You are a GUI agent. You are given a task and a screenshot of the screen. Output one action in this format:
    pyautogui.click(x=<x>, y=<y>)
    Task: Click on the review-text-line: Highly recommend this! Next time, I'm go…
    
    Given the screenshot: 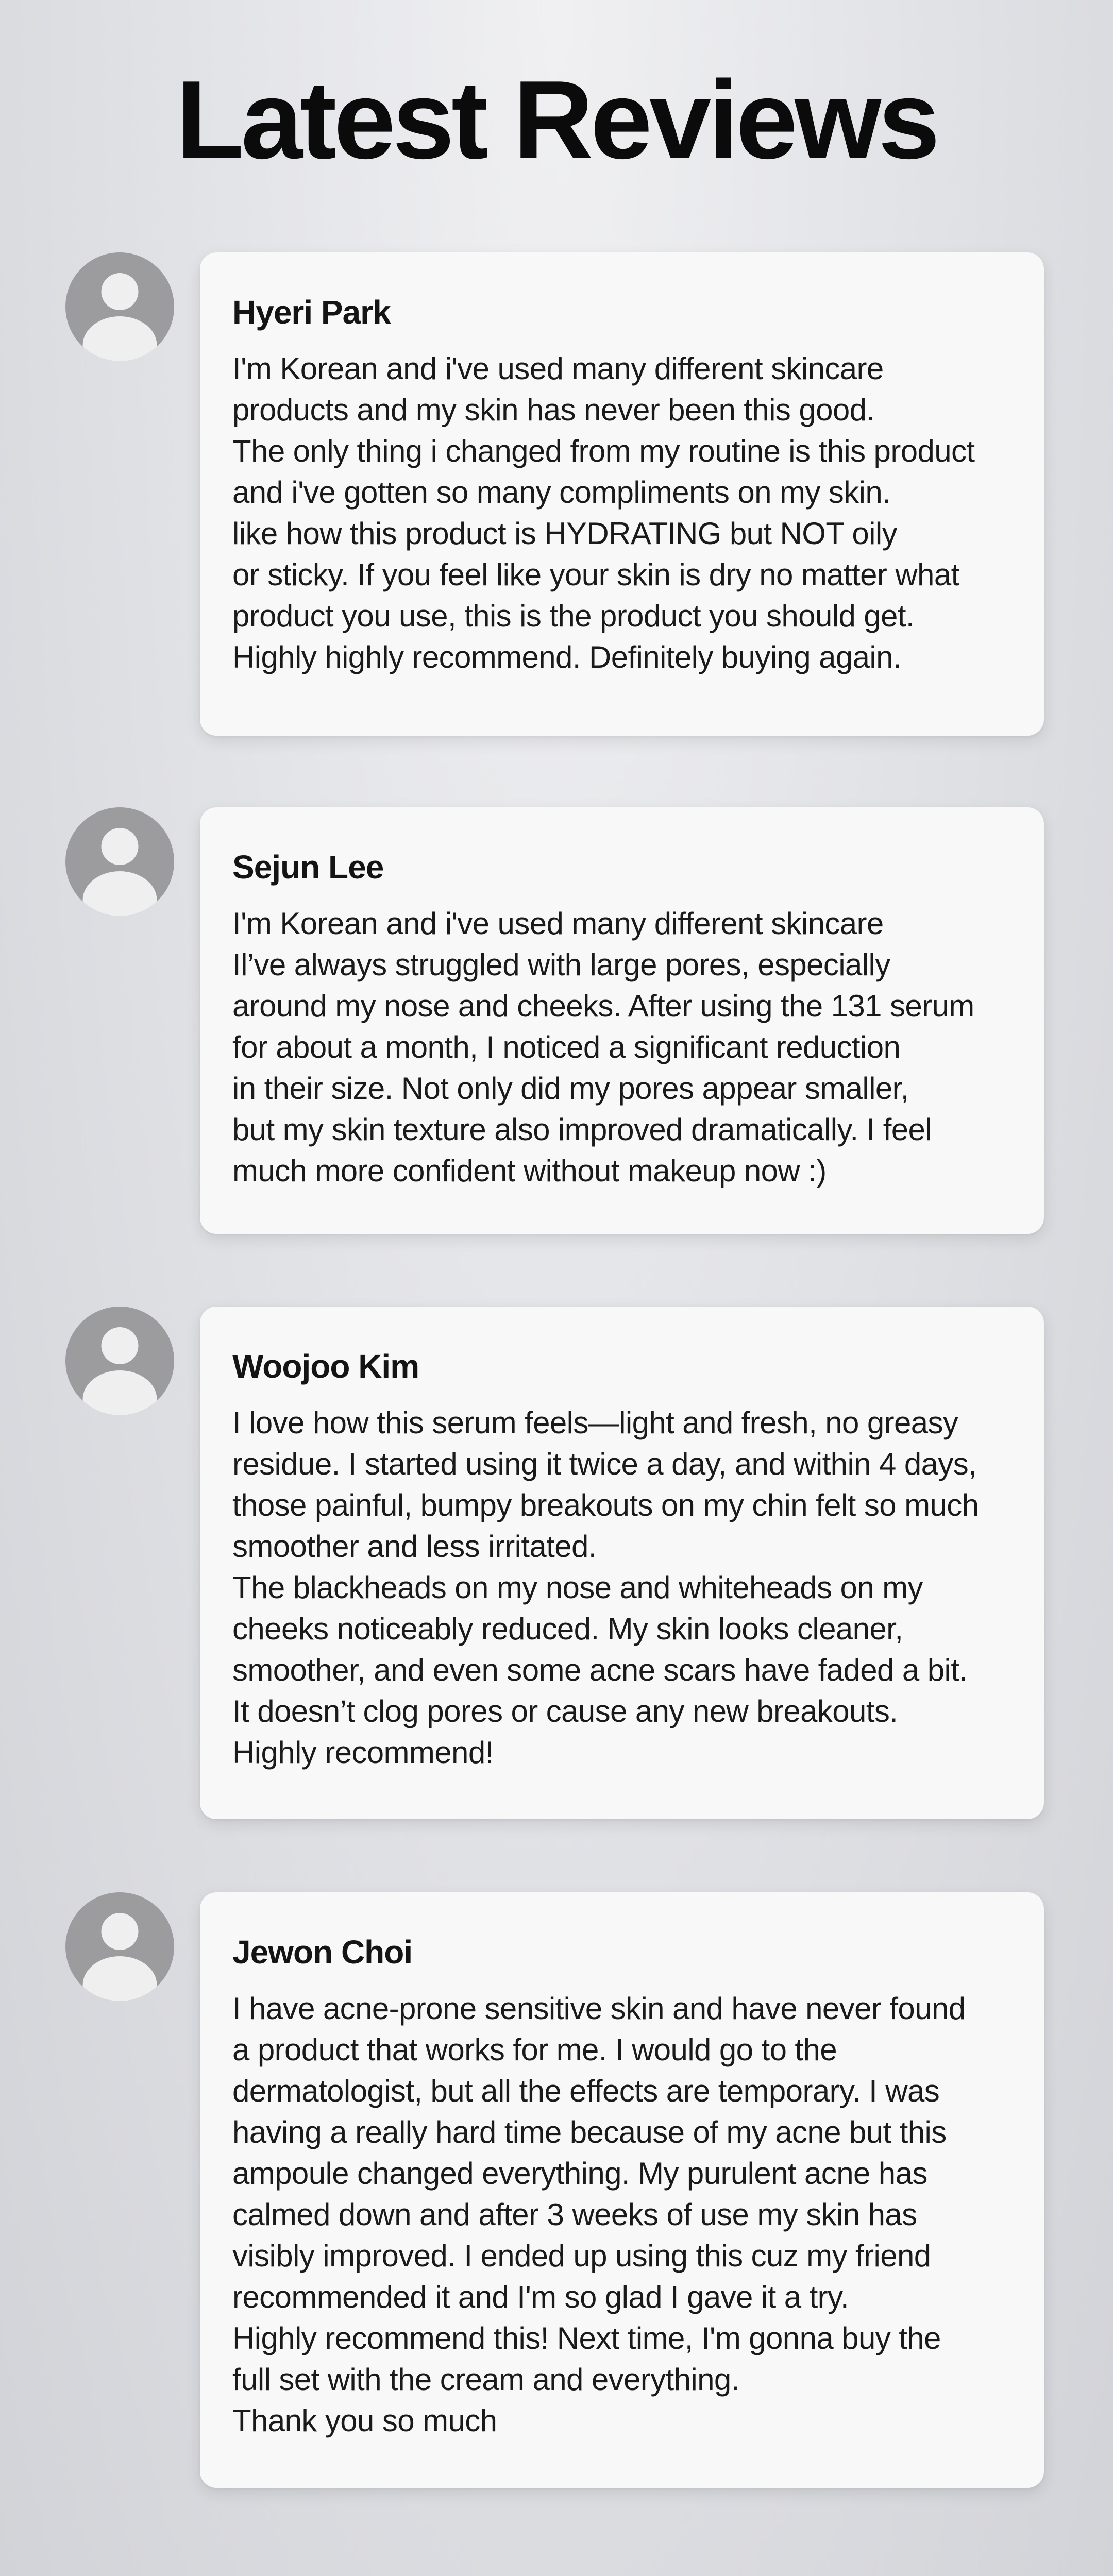 What is the action you would take?
    pyautogui.click(x=586, y=2338)
    